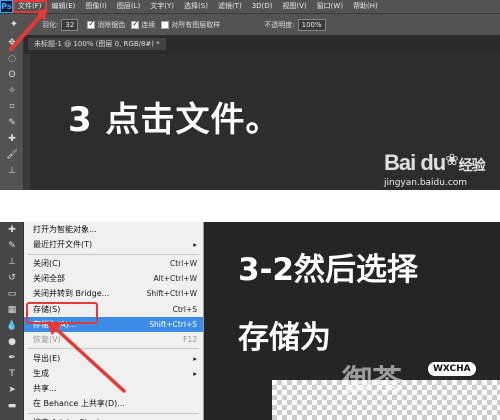 The height and width of the screenshot is (420, 500). What do you see at coordinates (175, 279) in the screenshot?
I see `menu-item-shortcut: Alt+Ctrl+W` at bounding box center [175, 279].